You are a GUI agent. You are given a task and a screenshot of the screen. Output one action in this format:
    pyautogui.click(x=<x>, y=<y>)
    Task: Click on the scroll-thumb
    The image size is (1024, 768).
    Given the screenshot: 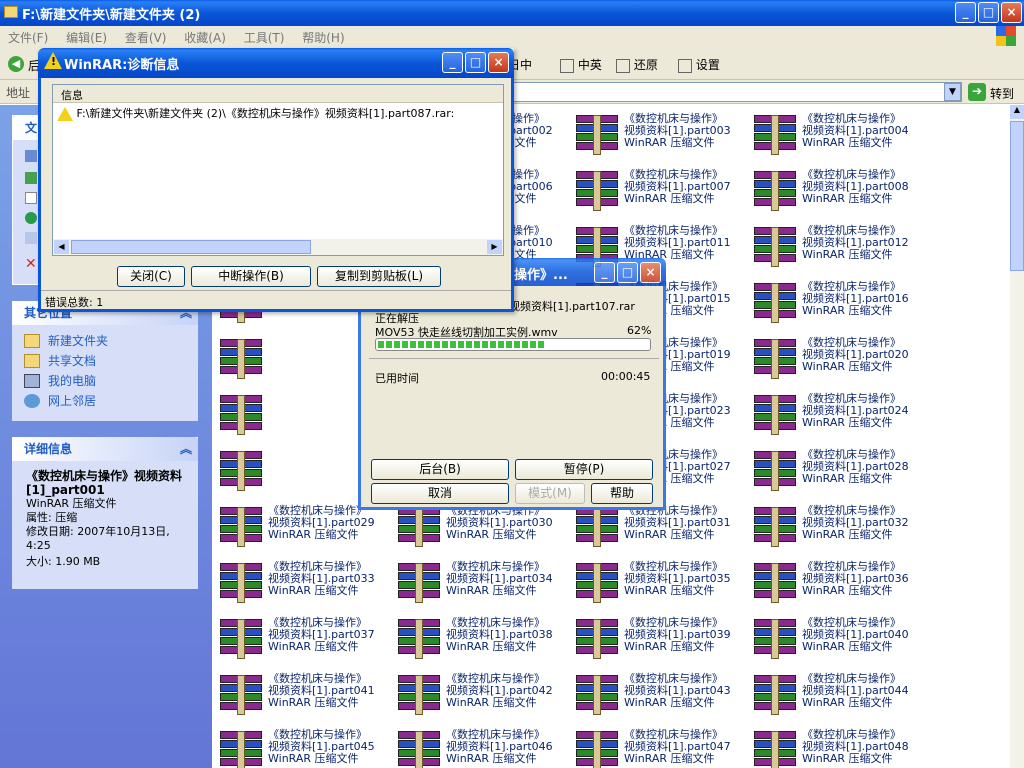 What is the action you would take?
    pyautogui.click(x=1017, y=196)
    